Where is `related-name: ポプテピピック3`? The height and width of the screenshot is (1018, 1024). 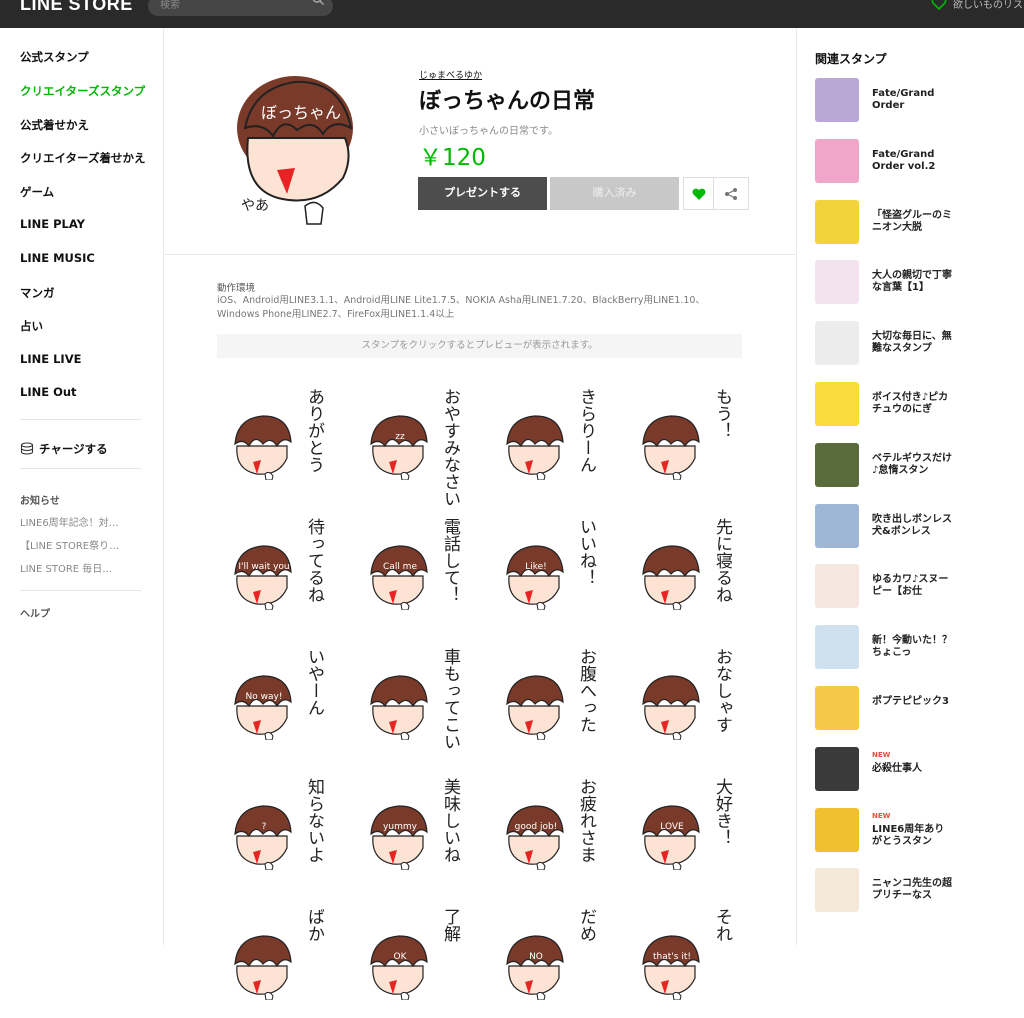
related-name: ポプテピピック3 is located at coordinates (910, 701).